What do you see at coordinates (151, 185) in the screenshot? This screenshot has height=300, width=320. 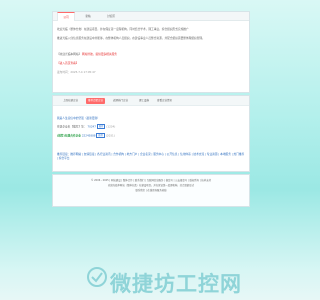 I see `footer-line-2: 欢迎光临本网站（整体分类）在建设项目，并在保证第一度理机构，综合组织形式` at bounding box center [151, 185].